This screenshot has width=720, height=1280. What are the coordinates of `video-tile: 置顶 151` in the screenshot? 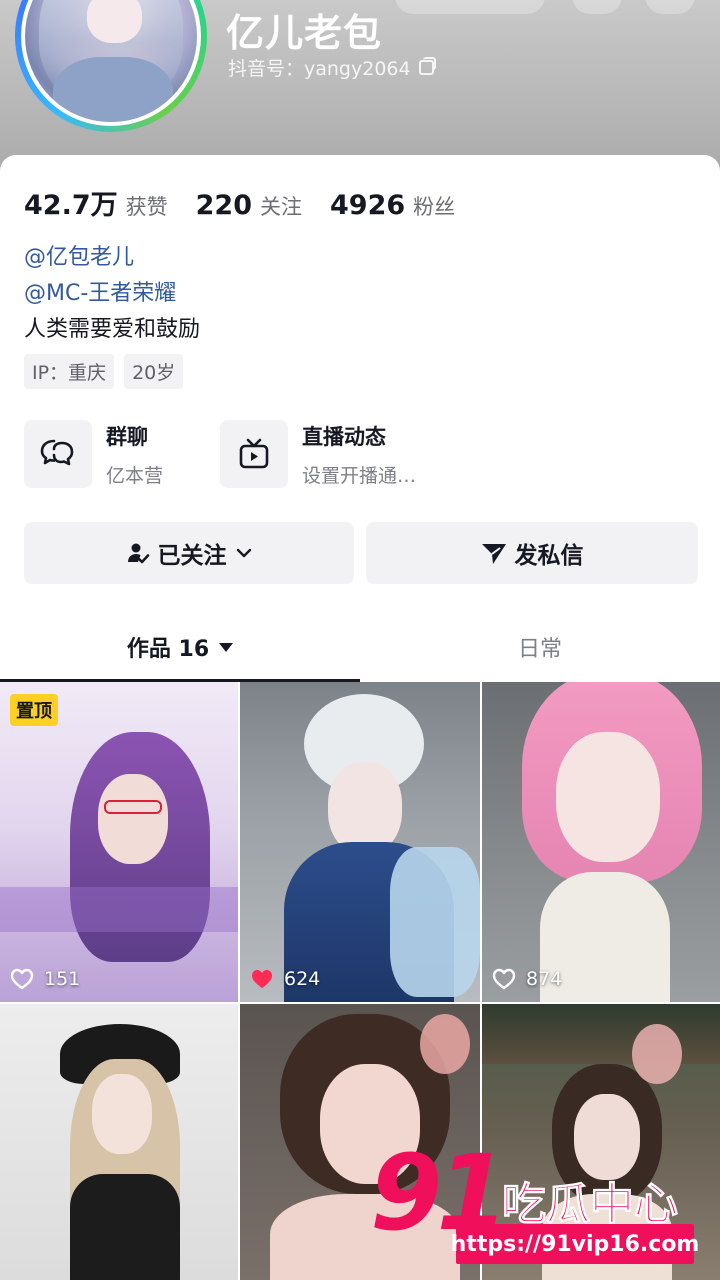 It's located at (119, 842).